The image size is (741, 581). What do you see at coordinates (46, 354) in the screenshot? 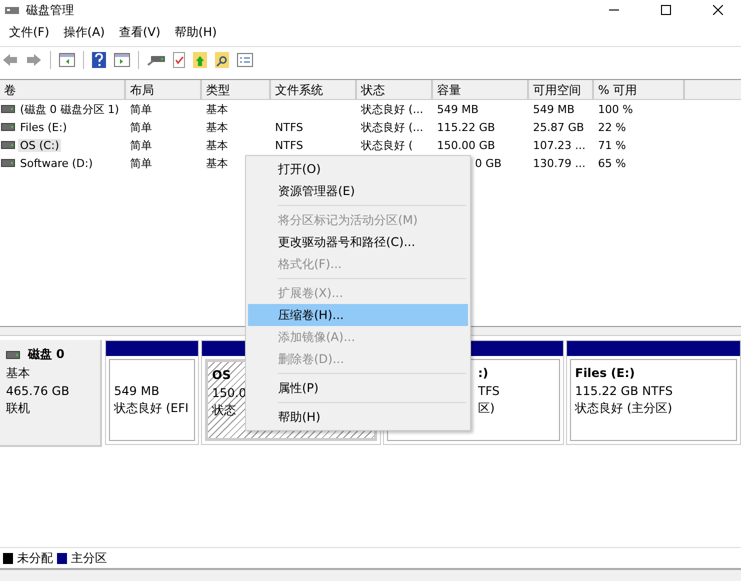
I see `disk-name: 磁盘 0` at bounding box center [46, 354].